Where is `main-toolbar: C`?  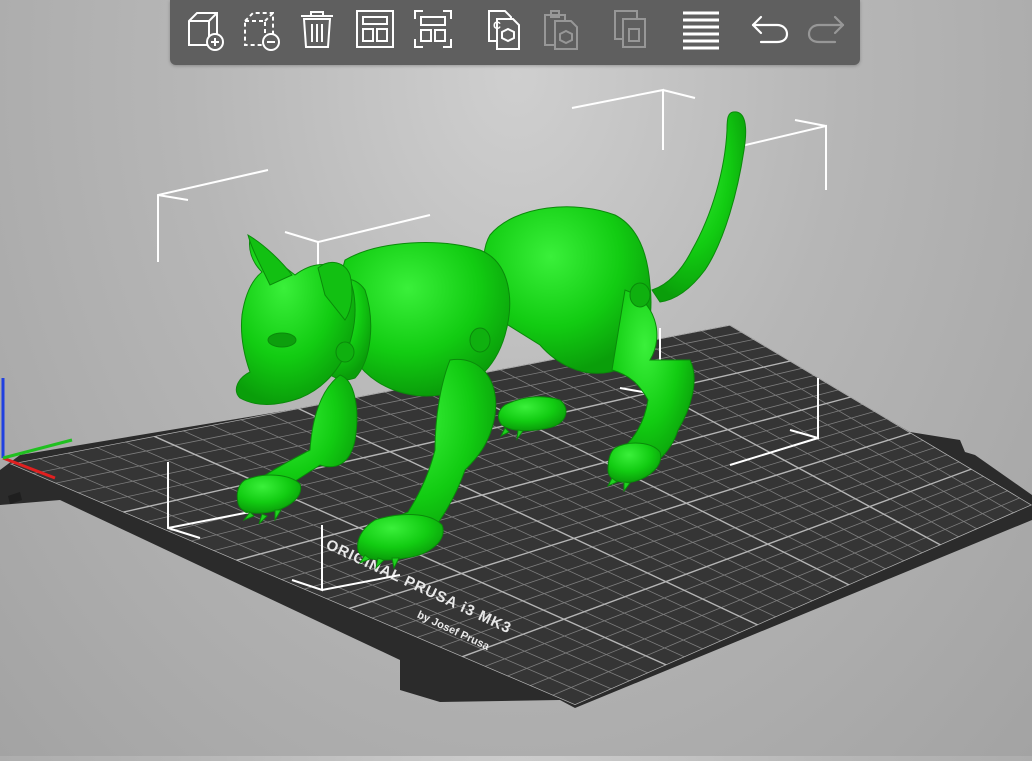 main-toolbar: C is located at coordinates (515, 32).